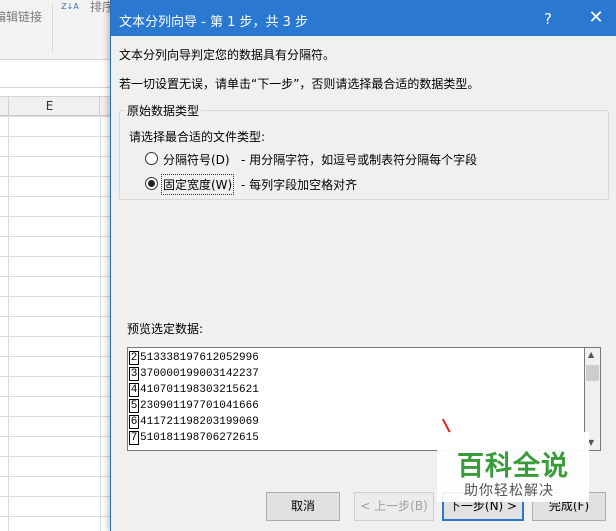 The width and height of the screenshot is (616, 531). I want to click on scroll-thumb, so click(592, 373).